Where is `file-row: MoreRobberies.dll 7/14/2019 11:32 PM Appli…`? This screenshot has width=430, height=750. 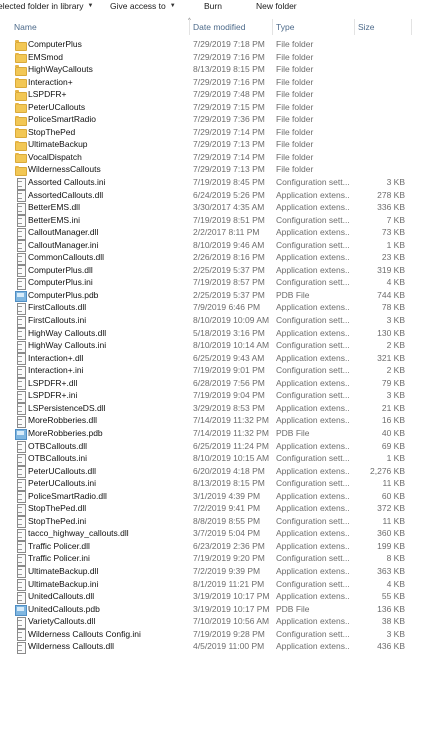 file-row: MoreRobberies.dll 7/14/2019 11:32 PM Appli… is located at coordinates (215, 421).